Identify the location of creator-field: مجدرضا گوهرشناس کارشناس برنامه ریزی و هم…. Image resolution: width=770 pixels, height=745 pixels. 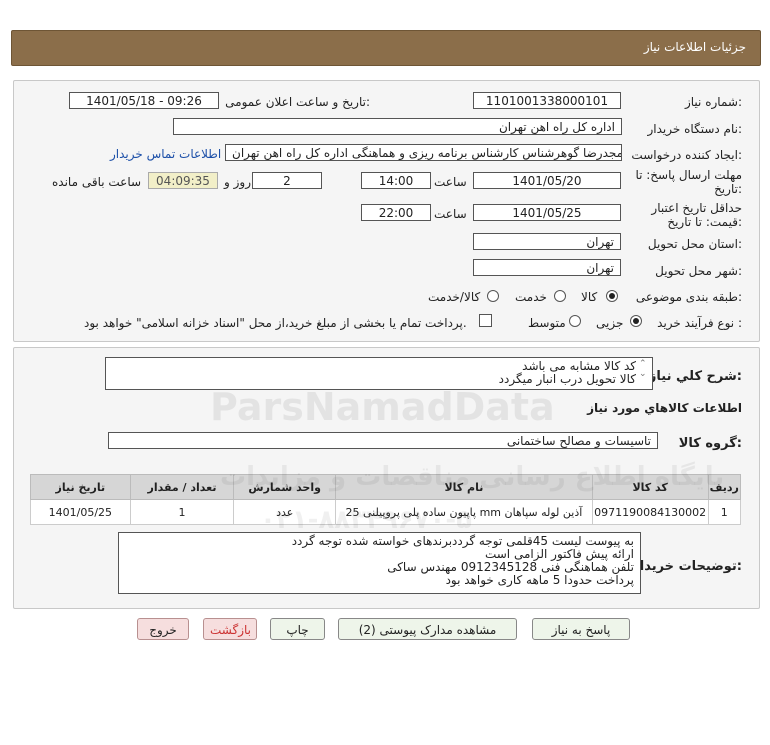
(423, 152).